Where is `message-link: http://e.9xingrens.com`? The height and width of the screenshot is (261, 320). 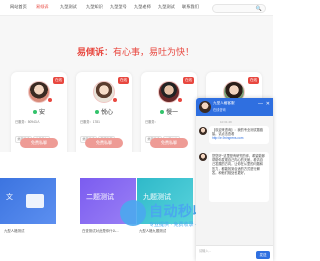 message-link: http://e.9xingrens.com is located at coordinates (227, 138).